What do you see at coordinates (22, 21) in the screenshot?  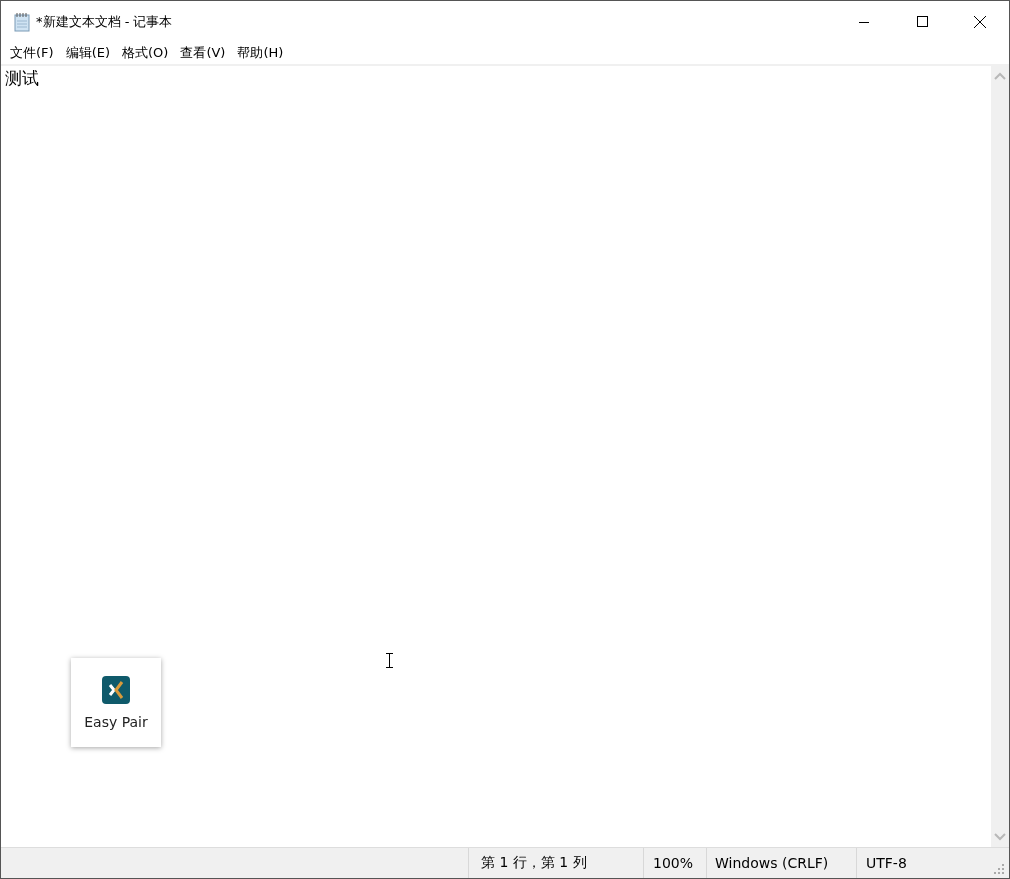 I see `notepad-icon` at bounding box center [22, 21].